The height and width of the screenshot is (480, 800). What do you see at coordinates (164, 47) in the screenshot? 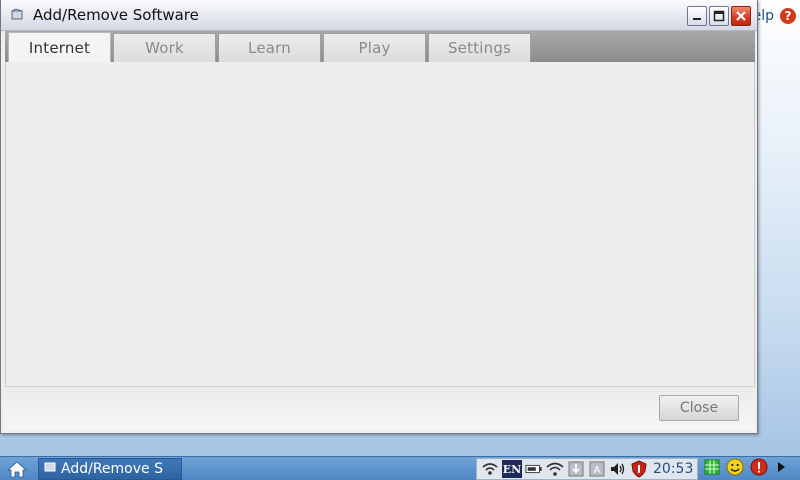
I see `tab-work: Work` at bounding box center [164, 47].